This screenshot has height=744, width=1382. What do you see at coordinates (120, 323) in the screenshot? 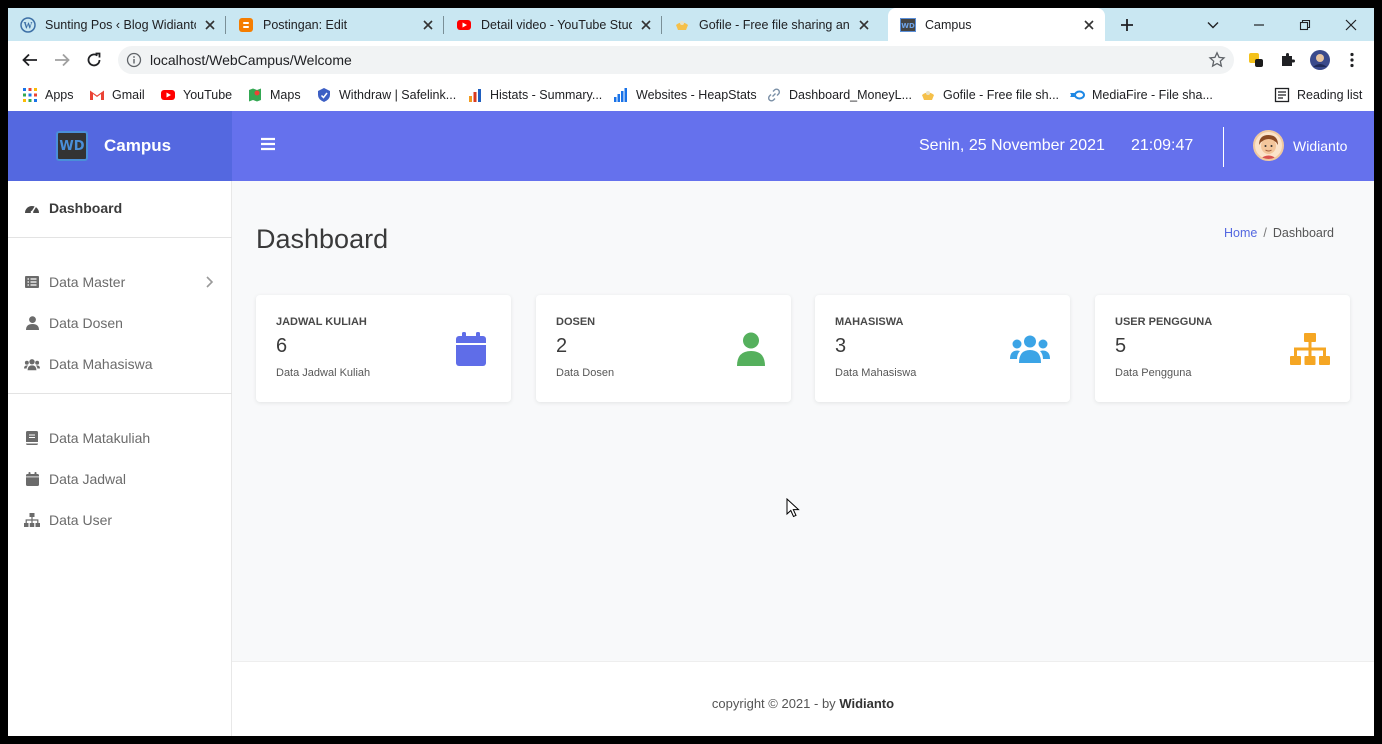
I see `sidebar-item-data-dosen: Data Dosen` at bounding box center [120, 323].